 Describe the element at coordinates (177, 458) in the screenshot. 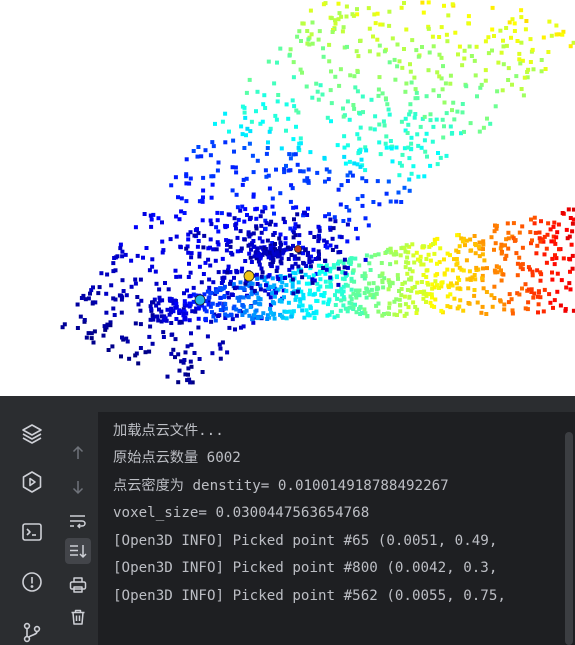

I see `console-line: 原始点云数量 6002` at that location.